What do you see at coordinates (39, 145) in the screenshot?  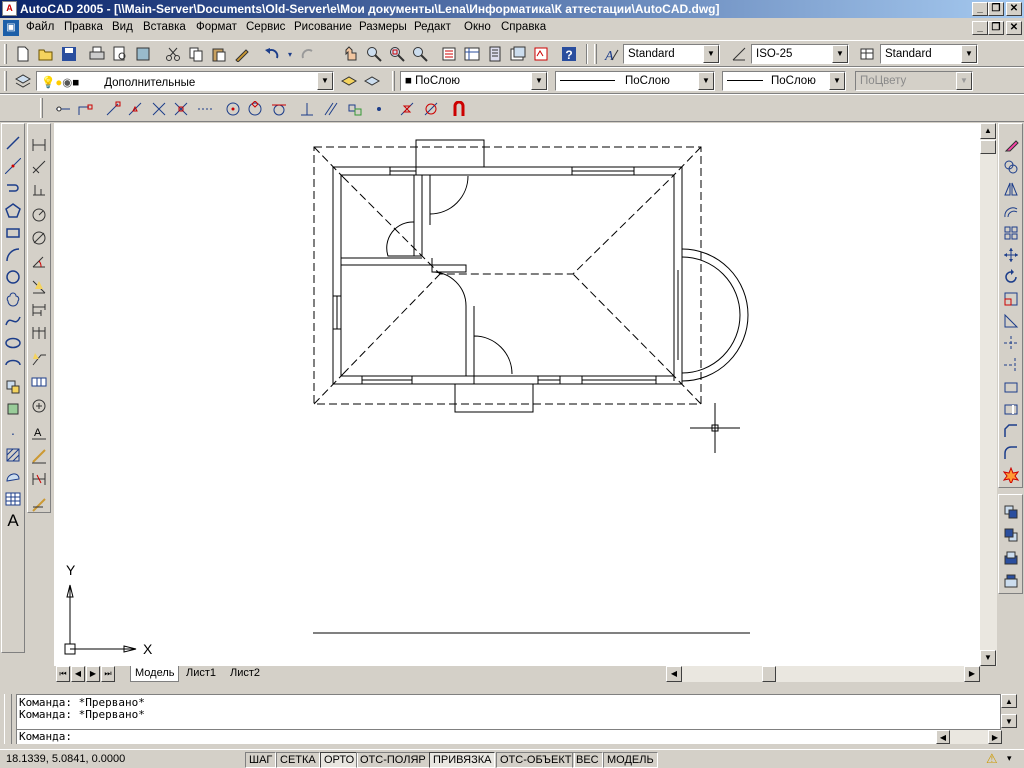 I see `linear-dim-icon` at bounding box center [39, 145].